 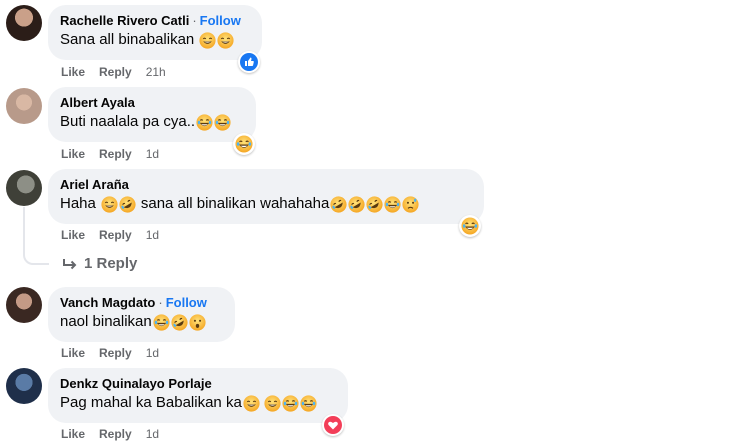 I want to click on timestamp: 21h, so click(x=156, y=72).